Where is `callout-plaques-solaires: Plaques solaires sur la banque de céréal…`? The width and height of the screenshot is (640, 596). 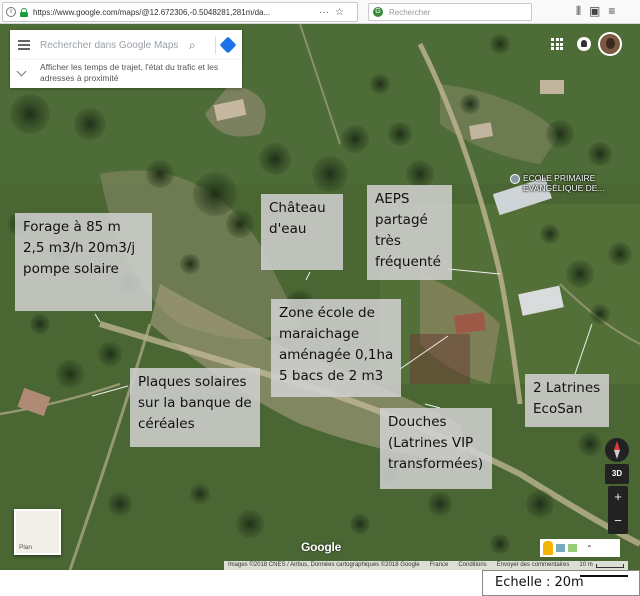 callout-plaques-solaires: Plaques solaires sur la banque de céréal… is located at coordinates (195, 407).